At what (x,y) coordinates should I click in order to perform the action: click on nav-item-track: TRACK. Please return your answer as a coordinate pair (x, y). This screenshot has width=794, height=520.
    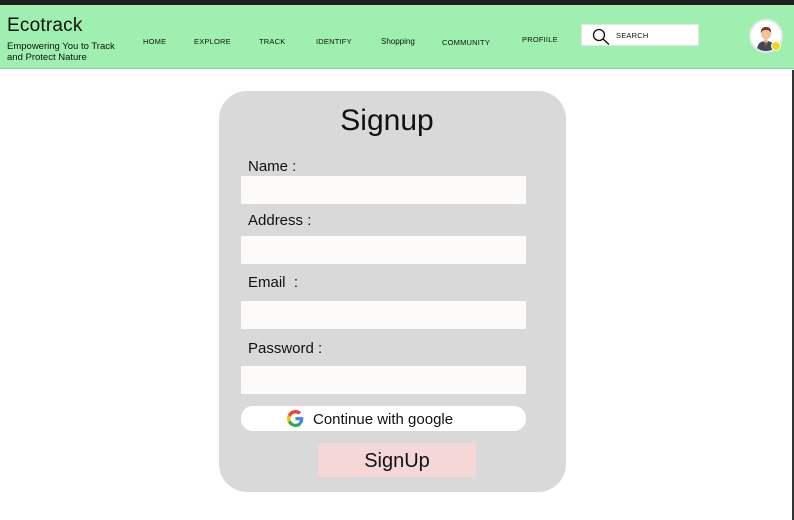
    Looking at the image, I should click on (272, 41).